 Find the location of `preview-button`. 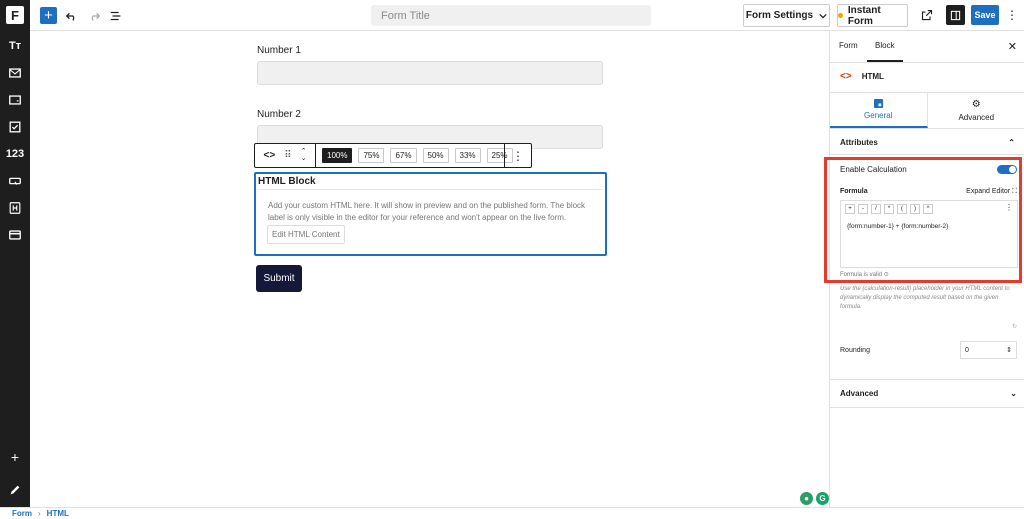

preview-button is located at coordinates (927, 15).